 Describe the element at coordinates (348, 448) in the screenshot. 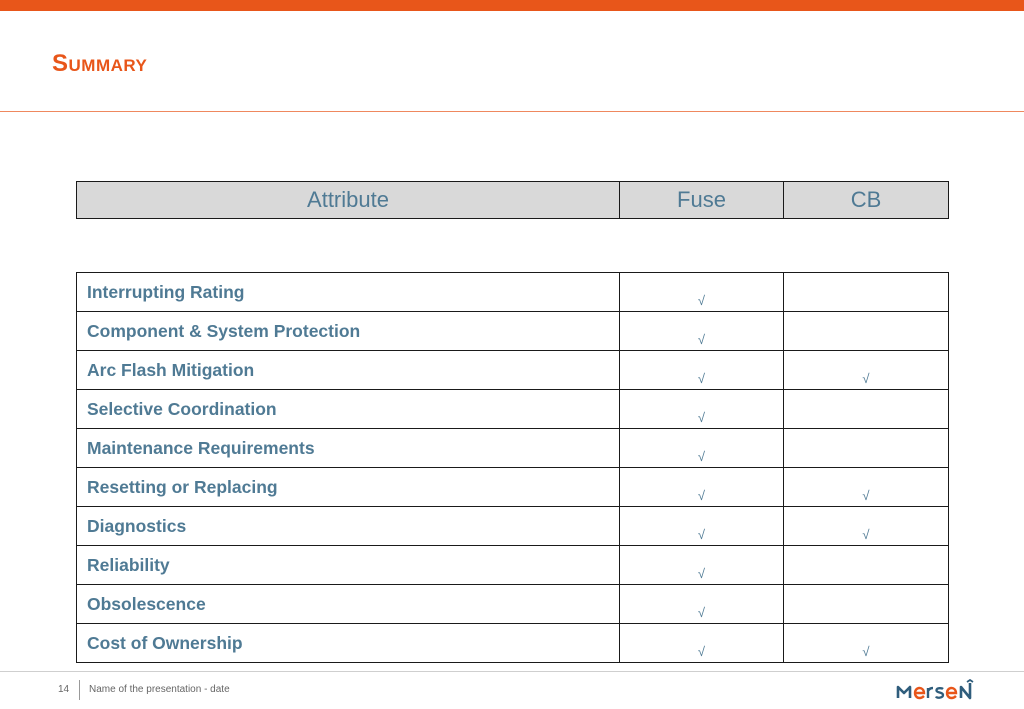

I see `attribute-cell: Maintenance Requirements` at that location.